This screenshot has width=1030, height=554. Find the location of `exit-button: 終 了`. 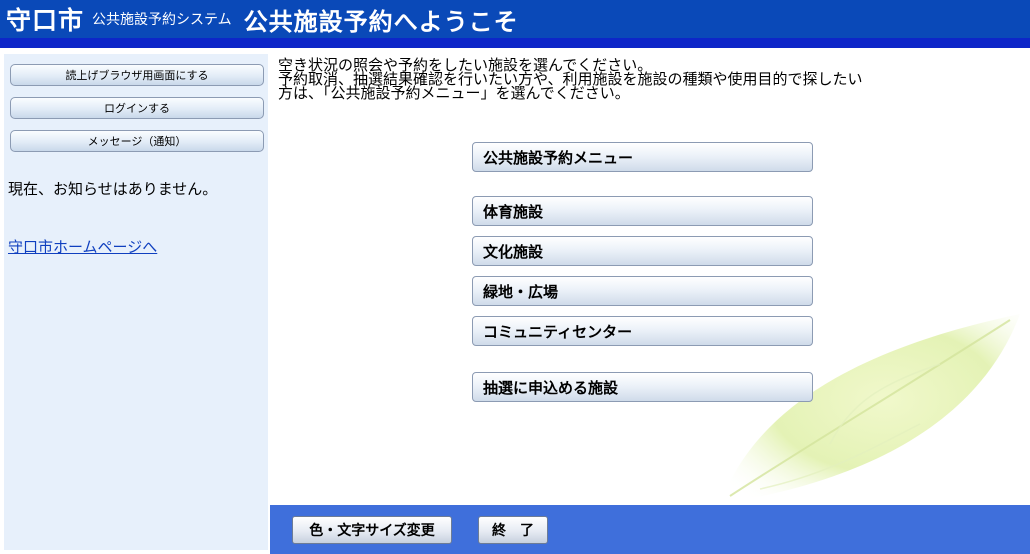

exit-button: 終 了 is located at coordinates (513, 530).